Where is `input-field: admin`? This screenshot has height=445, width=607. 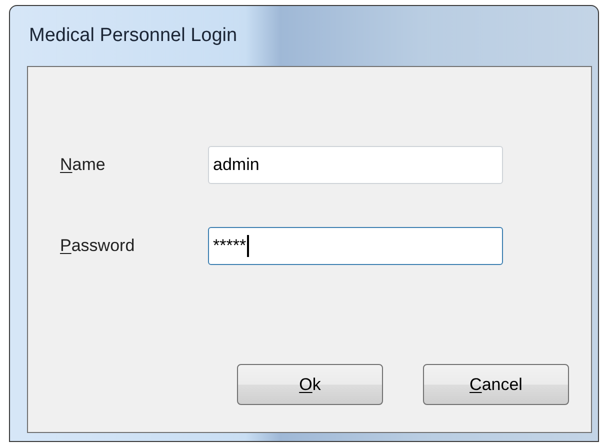 input-field: admin is located at coordinates (355, 165).